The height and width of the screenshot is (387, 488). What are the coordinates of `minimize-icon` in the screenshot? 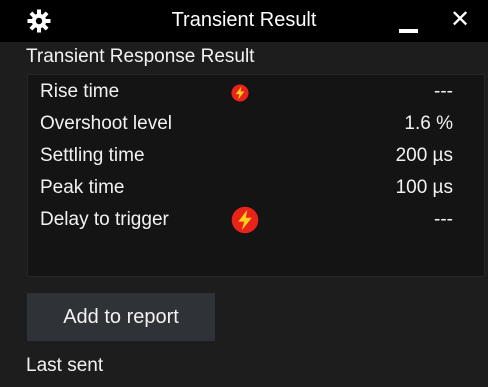 It's located at (409, 21).